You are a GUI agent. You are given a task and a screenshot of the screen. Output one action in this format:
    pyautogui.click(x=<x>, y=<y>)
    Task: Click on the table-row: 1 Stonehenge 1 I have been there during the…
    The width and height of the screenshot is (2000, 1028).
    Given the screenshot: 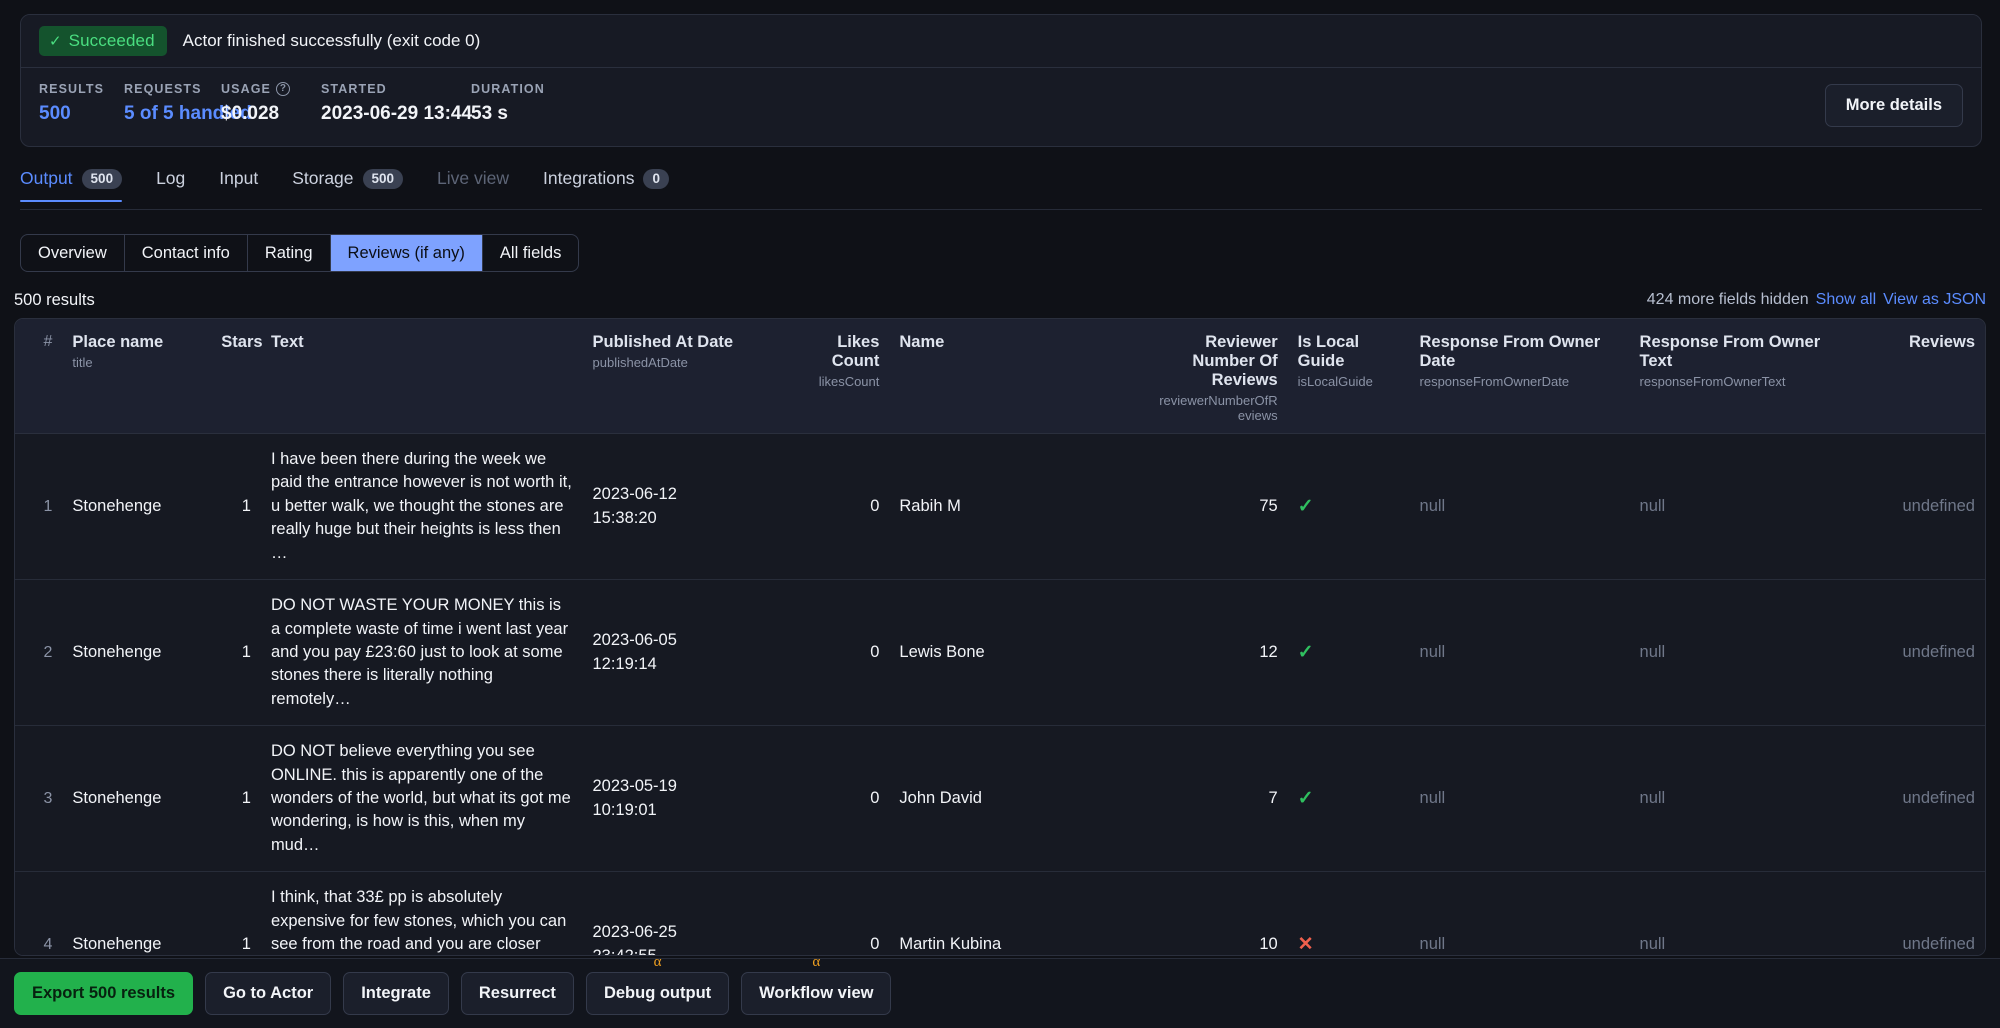 What is the action you would take?
    pyautogui.click(x=1000, y=507)
    